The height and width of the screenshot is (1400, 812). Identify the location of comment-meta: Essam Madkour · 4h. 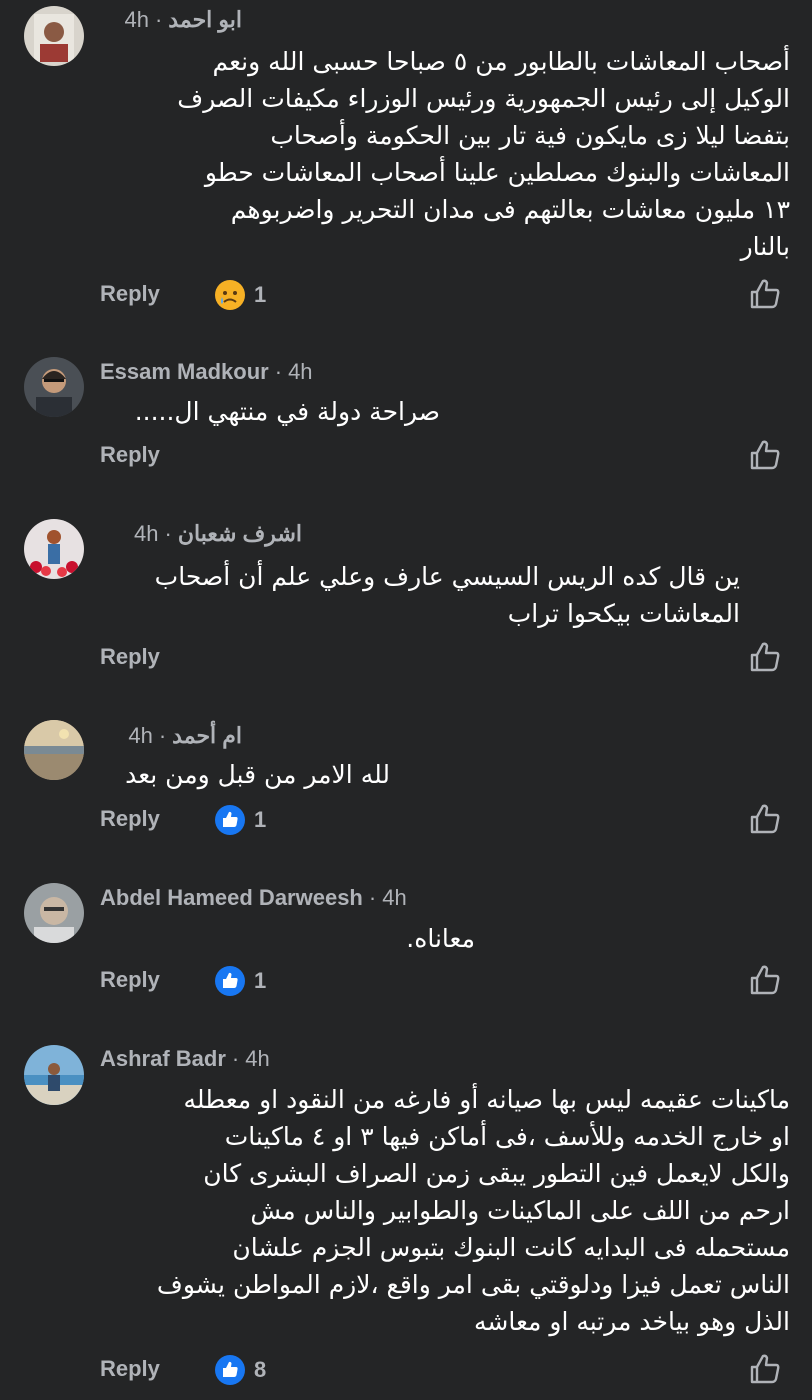
(206, 372).